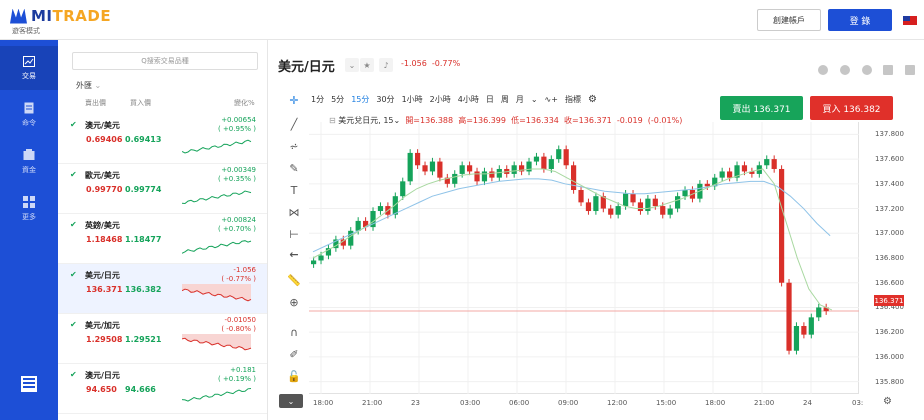  What do you see at coordinates (519, 403) in the screenshot?
I see `x-tick: 06:00` at bounding box center [519, 403].